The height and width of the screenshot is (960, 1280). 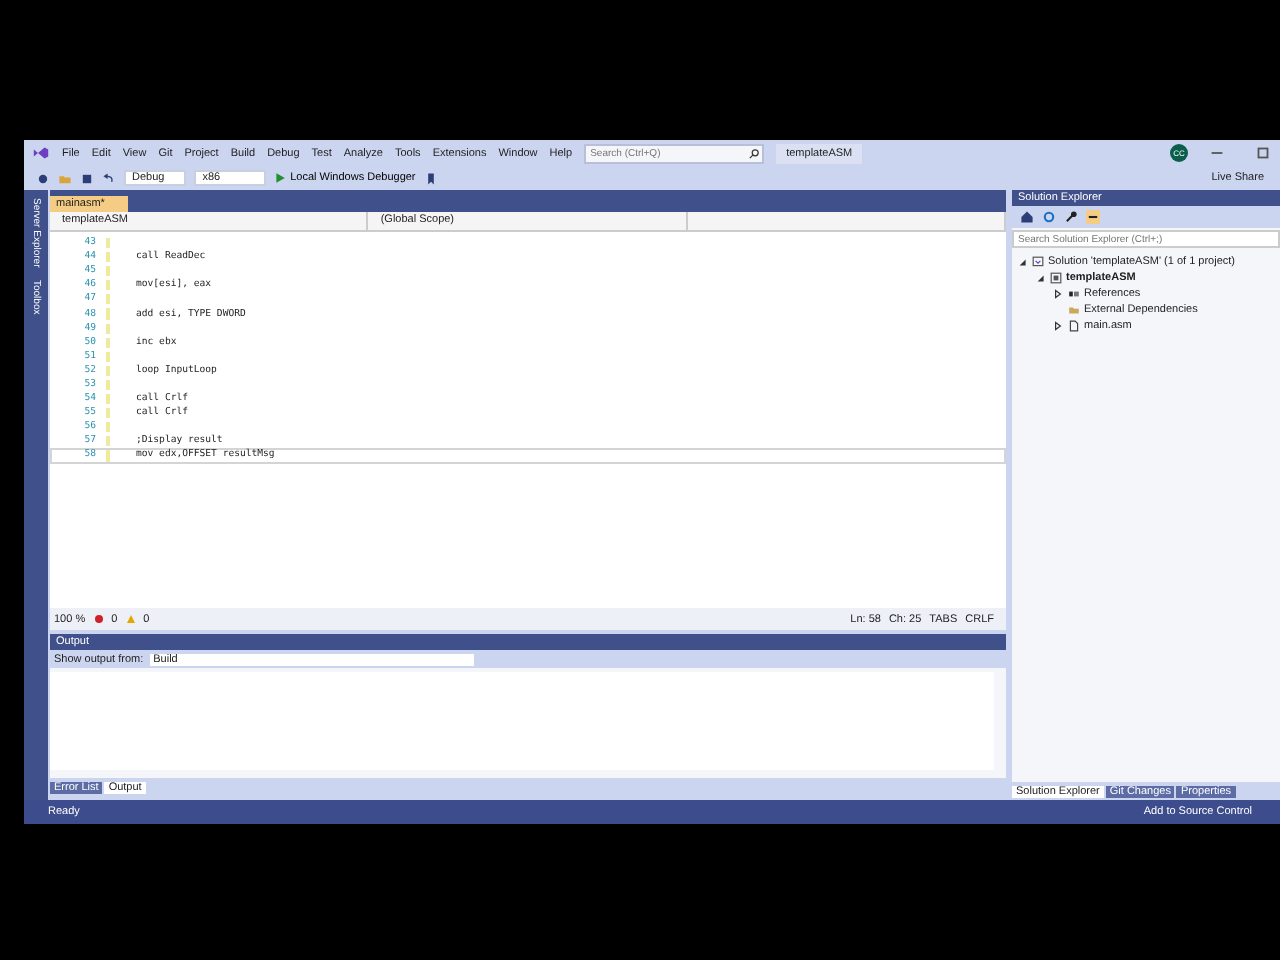 What do you see at coordinates (98, 619) in the screenshot?
I see `error-icon` at bounding box center [98, 619].